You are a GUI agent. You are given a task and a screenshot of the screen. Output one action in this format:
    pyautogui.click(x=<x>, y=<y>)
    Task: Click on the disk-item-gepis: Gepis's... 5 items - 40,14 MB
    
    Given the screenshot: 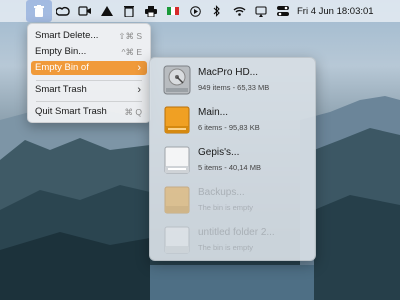 What is the action you would take?
    pyautogui.click(x=232, y=160)
    